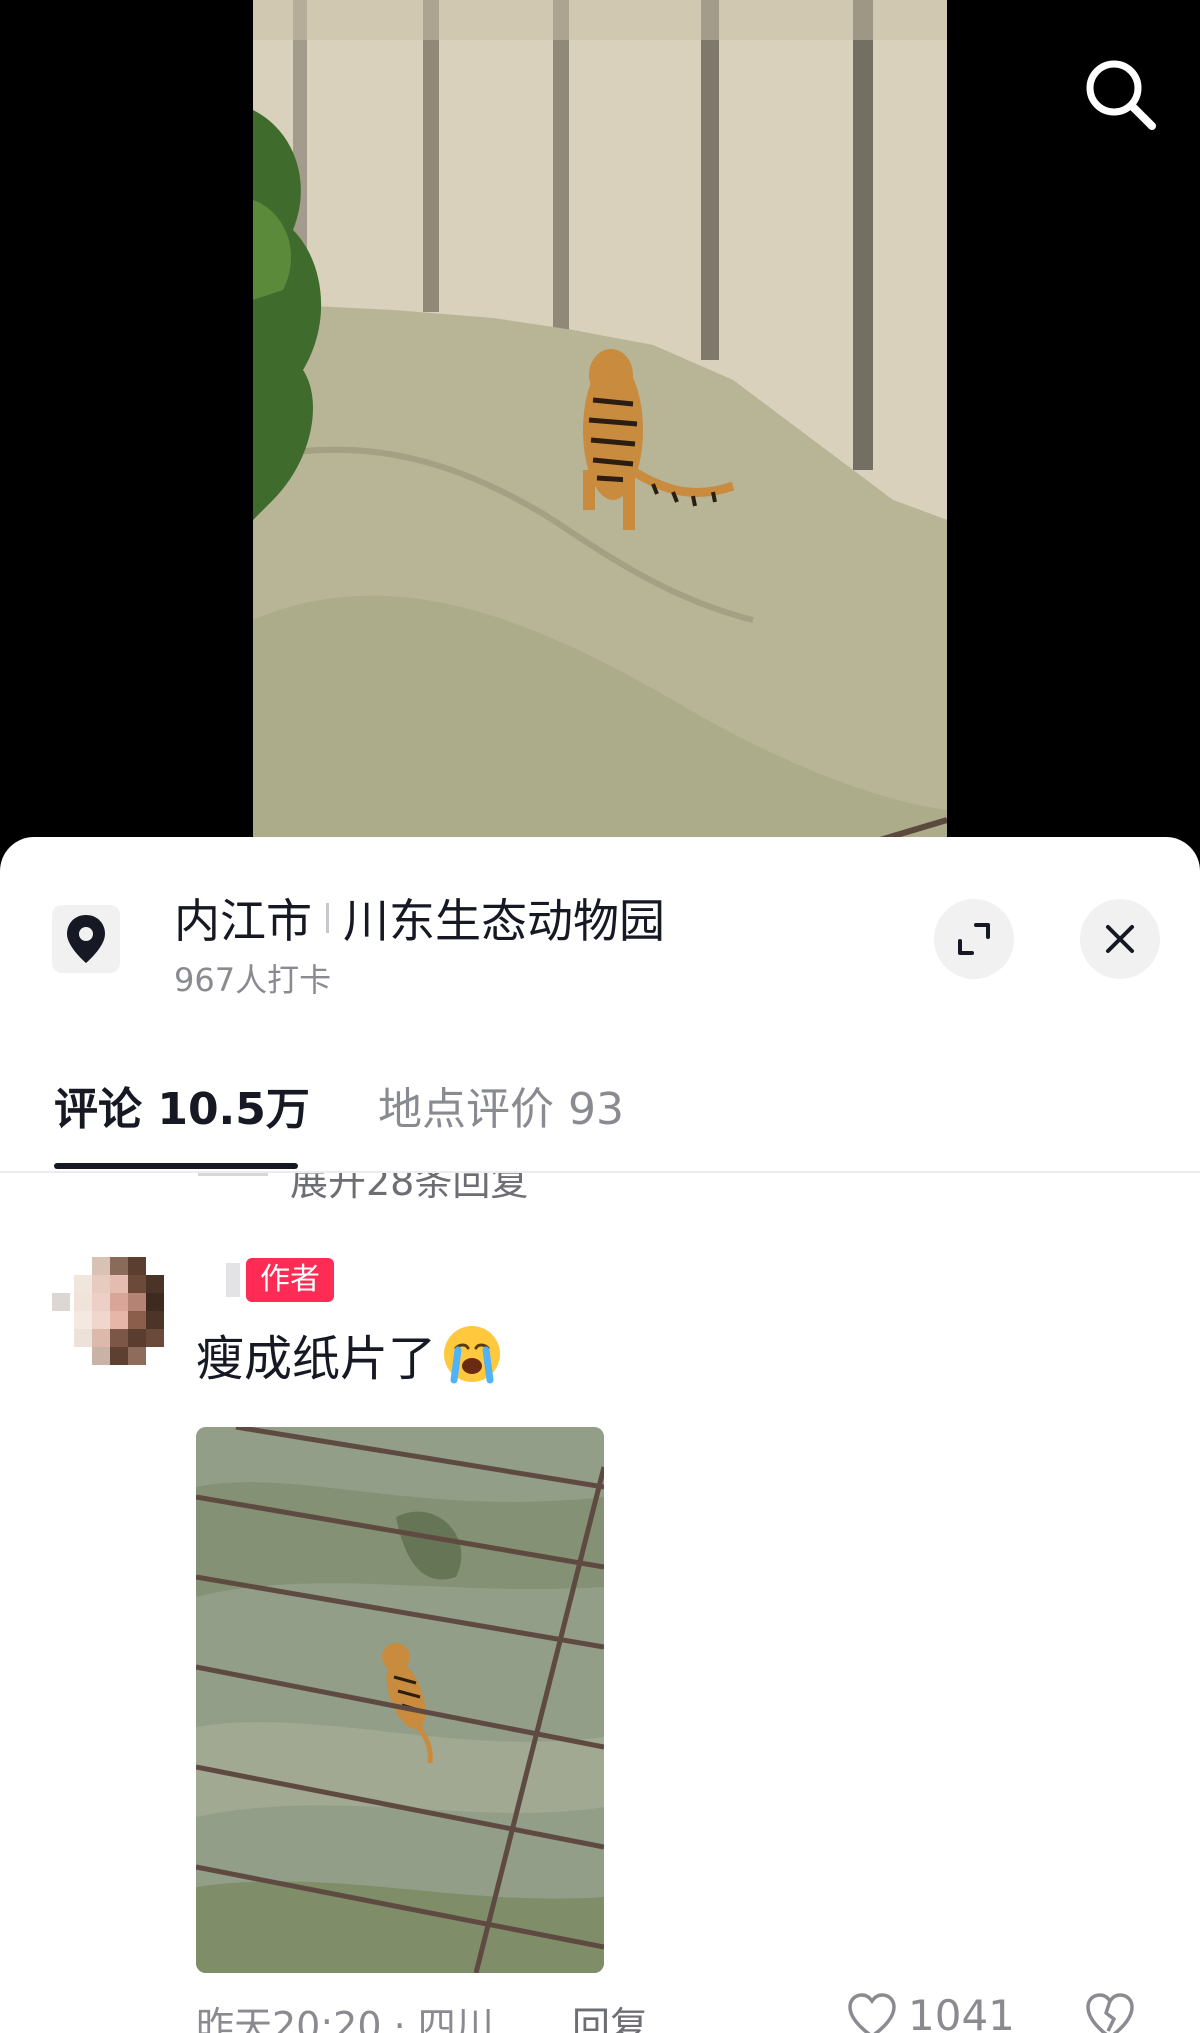 The width and height of the screenshot is (1200, 2033). What do you see at coordinates (466, 1109) in the screenshot?
I see `tab-reviews-label: 地点评价` at bounding box center [466, 1109].